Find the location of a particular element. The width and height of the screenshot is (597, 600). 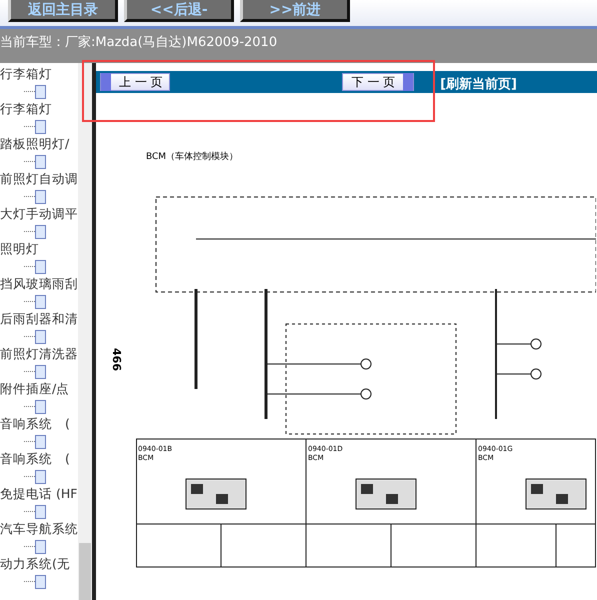

tree-item: 大灯手动调平 is located at coordinates (39, 214).